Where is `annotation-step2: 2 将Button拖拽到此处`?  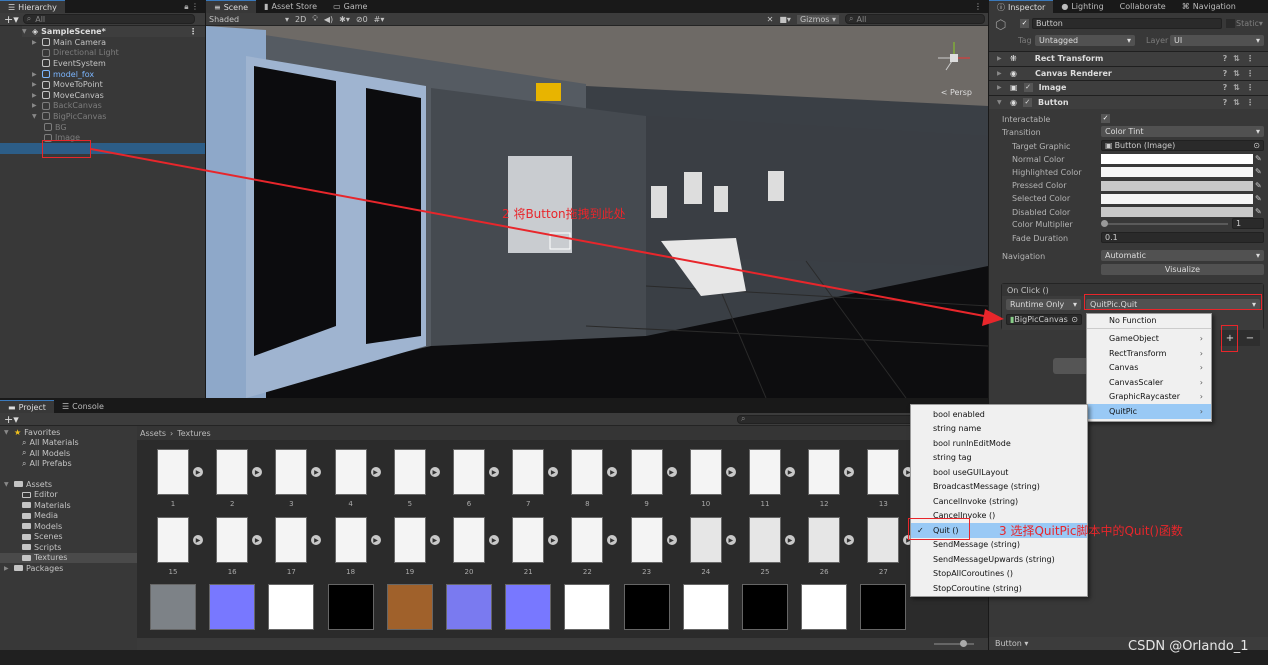 annotation-step2: 2 将Button拖拽到此处 is located at coordinates (564, 214).